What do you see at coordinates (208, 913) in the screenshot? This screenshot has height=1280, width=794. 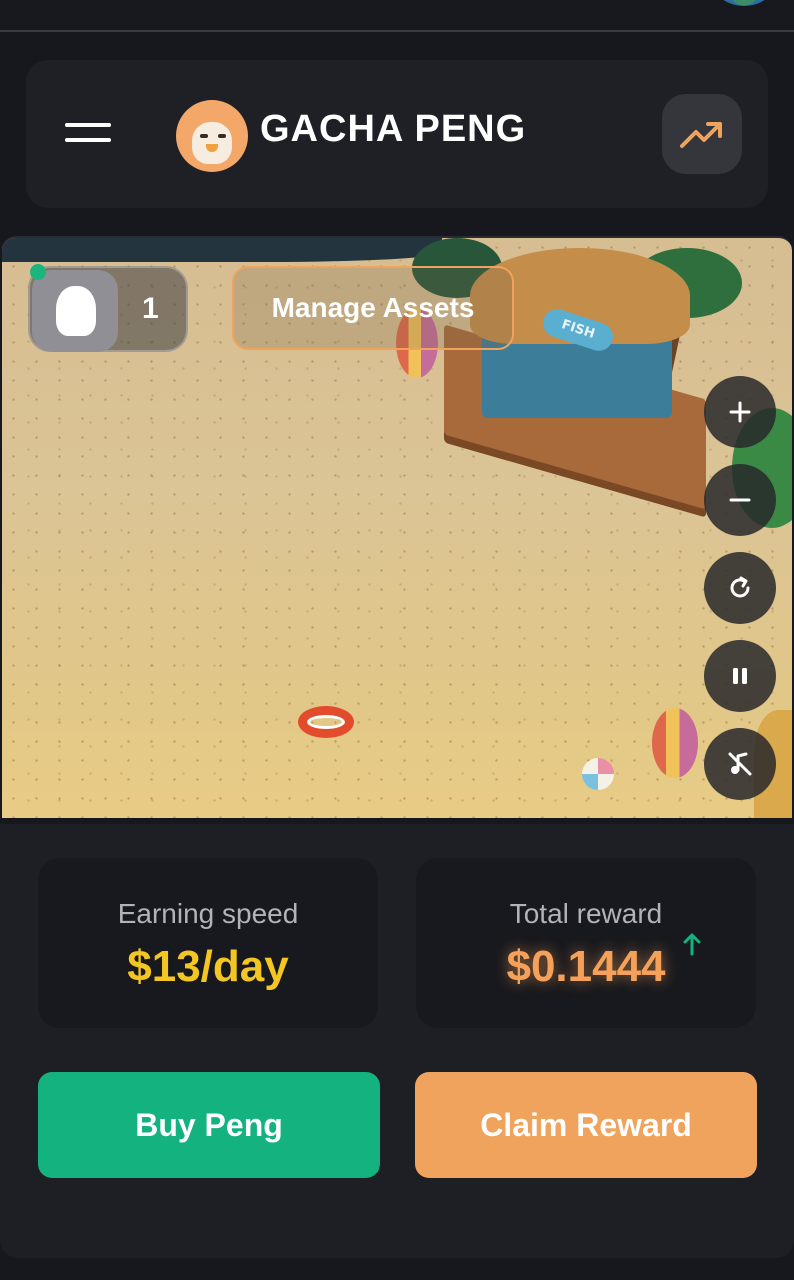 I see `earning-speed-label: Earning speed` at bounding box center [208, 913].